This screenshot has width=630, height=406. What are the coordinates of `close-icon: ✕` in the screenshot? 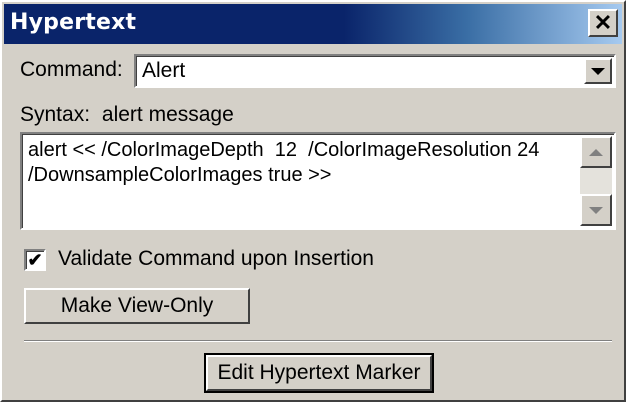 It's located at (603, 22).